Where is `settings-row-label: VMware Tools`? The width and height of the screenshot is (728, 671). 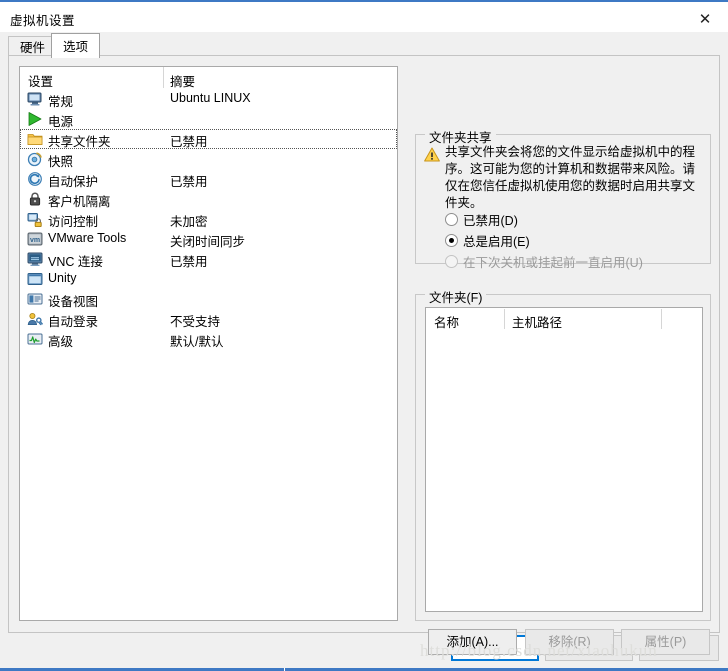 settings-row-label: VMware Tools is located at coordinates (87, 238).